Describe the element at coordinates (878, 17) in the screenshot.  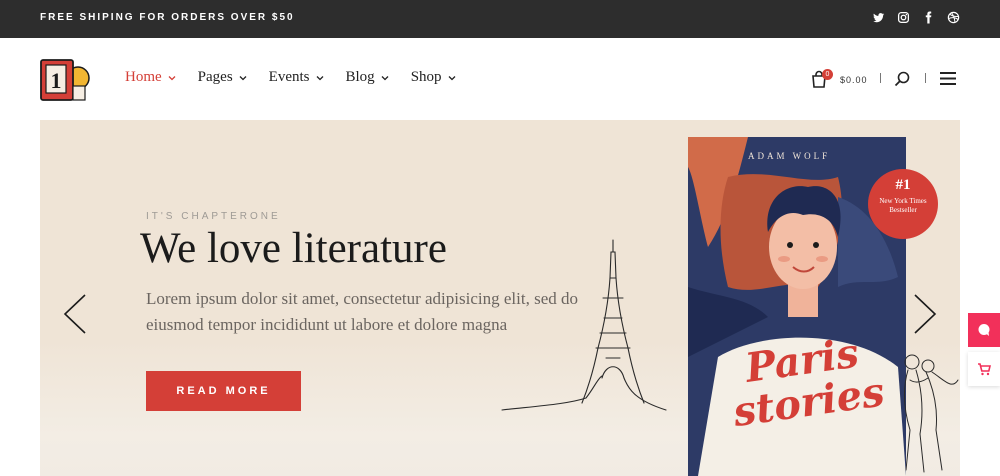
I see `twitter-icon` at that location.